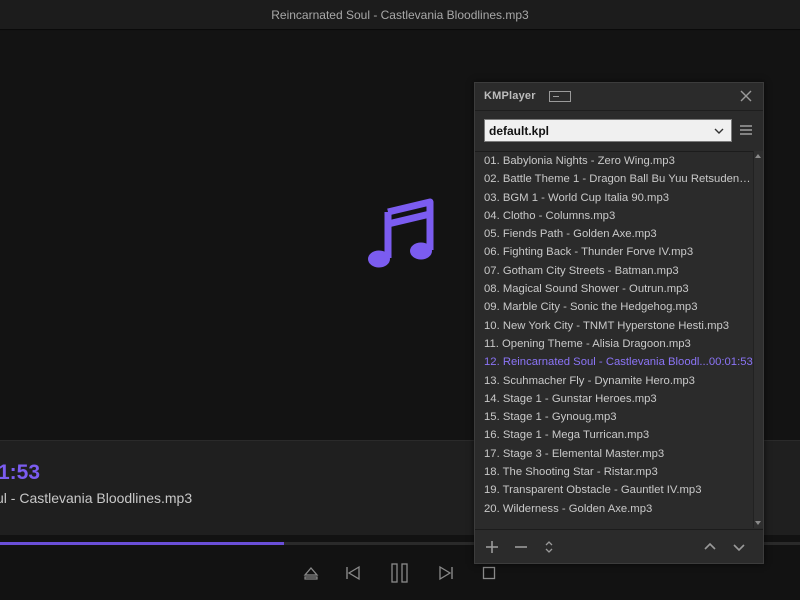  Describe the element at coordinates (401, 233) in the screenshot. I see `music-note-icon` at that location.